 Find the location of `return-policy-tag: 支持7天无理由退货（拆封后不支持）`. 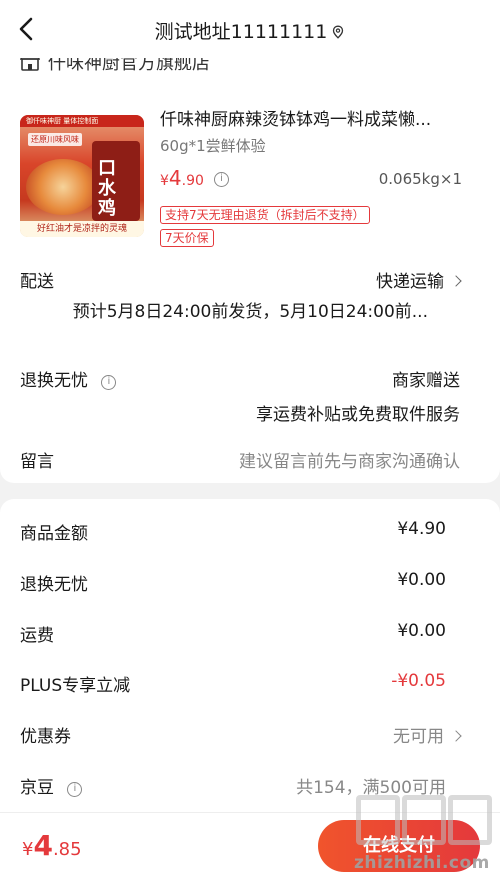

return-policy-tag: 支持7天无理由退货（拆封后不支持） is located at coordinates (265, 215).